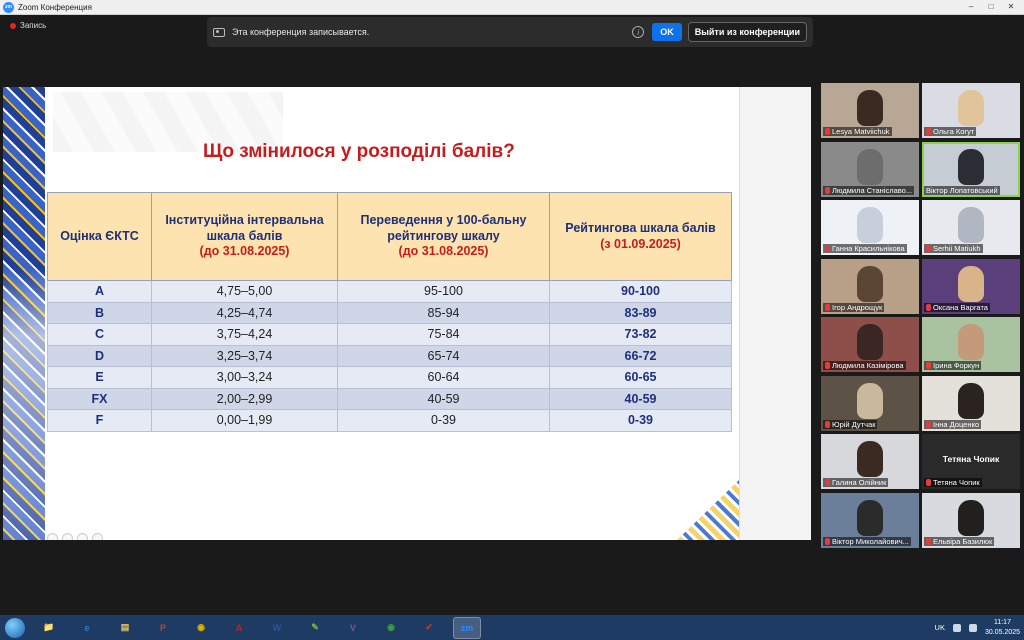  I want to click on paint-app-icon: ✎, so click(315, 628).